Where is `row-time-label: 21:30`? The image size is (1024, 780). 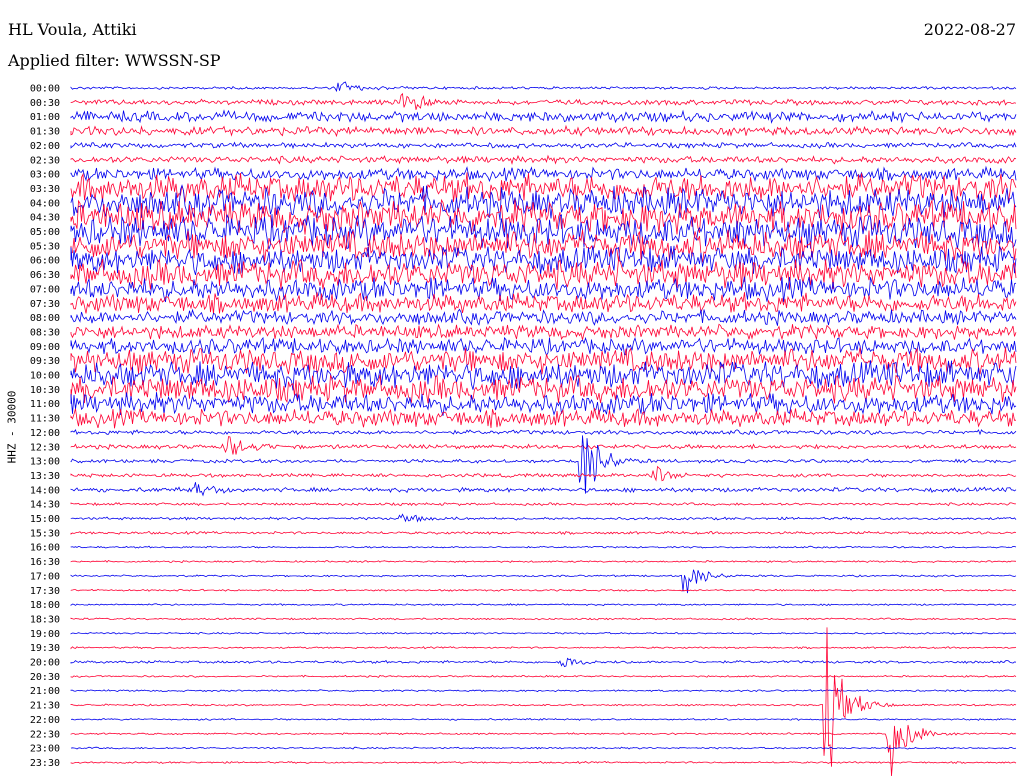
row-time-label: 21:30 is located at coordinates (45, 706).